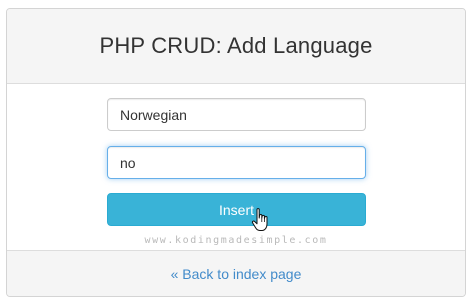  What do you see at coordinates (259, 219) in the screenshot?
I see `hand-pointer-icon` at bounding box center [259, 219].